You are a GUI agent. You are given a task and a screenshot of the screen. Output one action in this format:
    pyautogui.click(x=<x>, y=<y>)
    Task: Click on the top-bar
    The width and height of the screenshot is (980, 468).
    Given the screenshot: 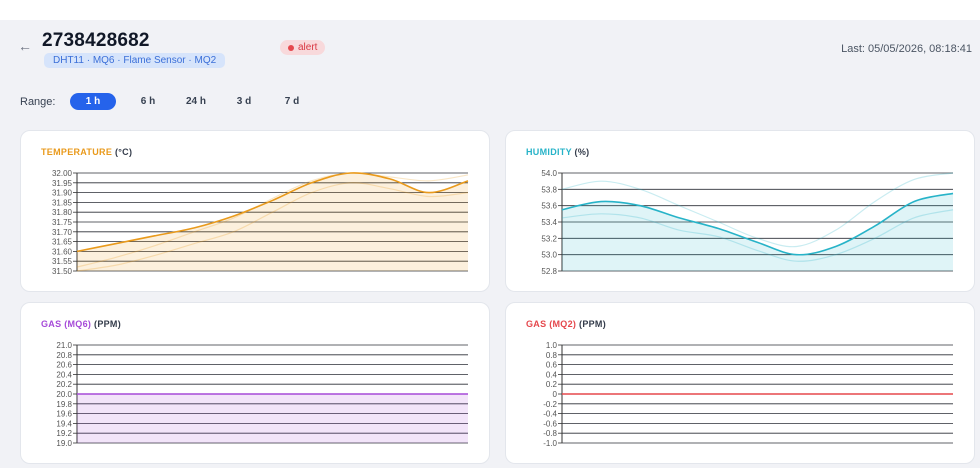 What is the action you would take?
    pyautogui.click(x=490, y=10)
    